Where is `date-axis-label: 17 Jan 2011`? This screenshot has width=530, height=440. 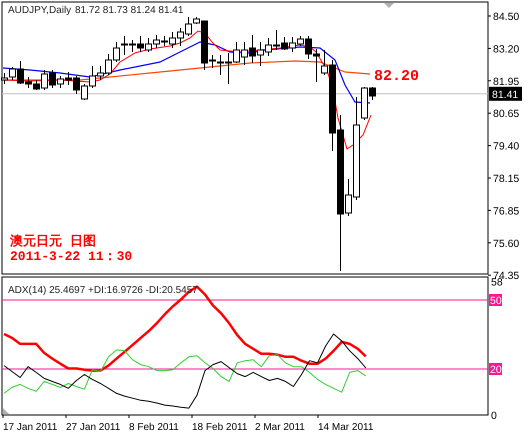
date-axis-label: 17 Jan 2011 is located at coordinates (30, 427).